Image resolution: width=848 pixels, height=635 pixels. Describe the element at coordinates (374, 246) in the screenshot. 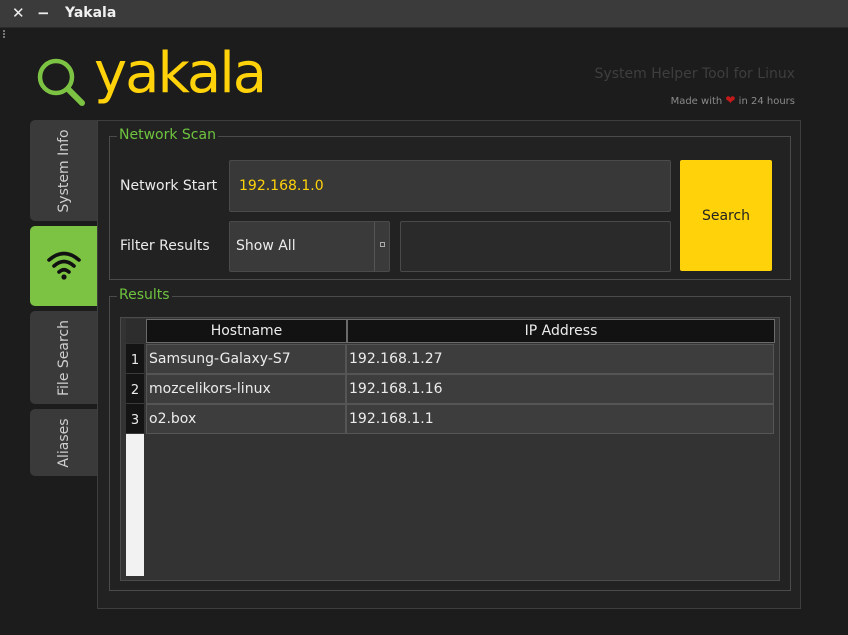

I see `dropdown-divider` at that location.